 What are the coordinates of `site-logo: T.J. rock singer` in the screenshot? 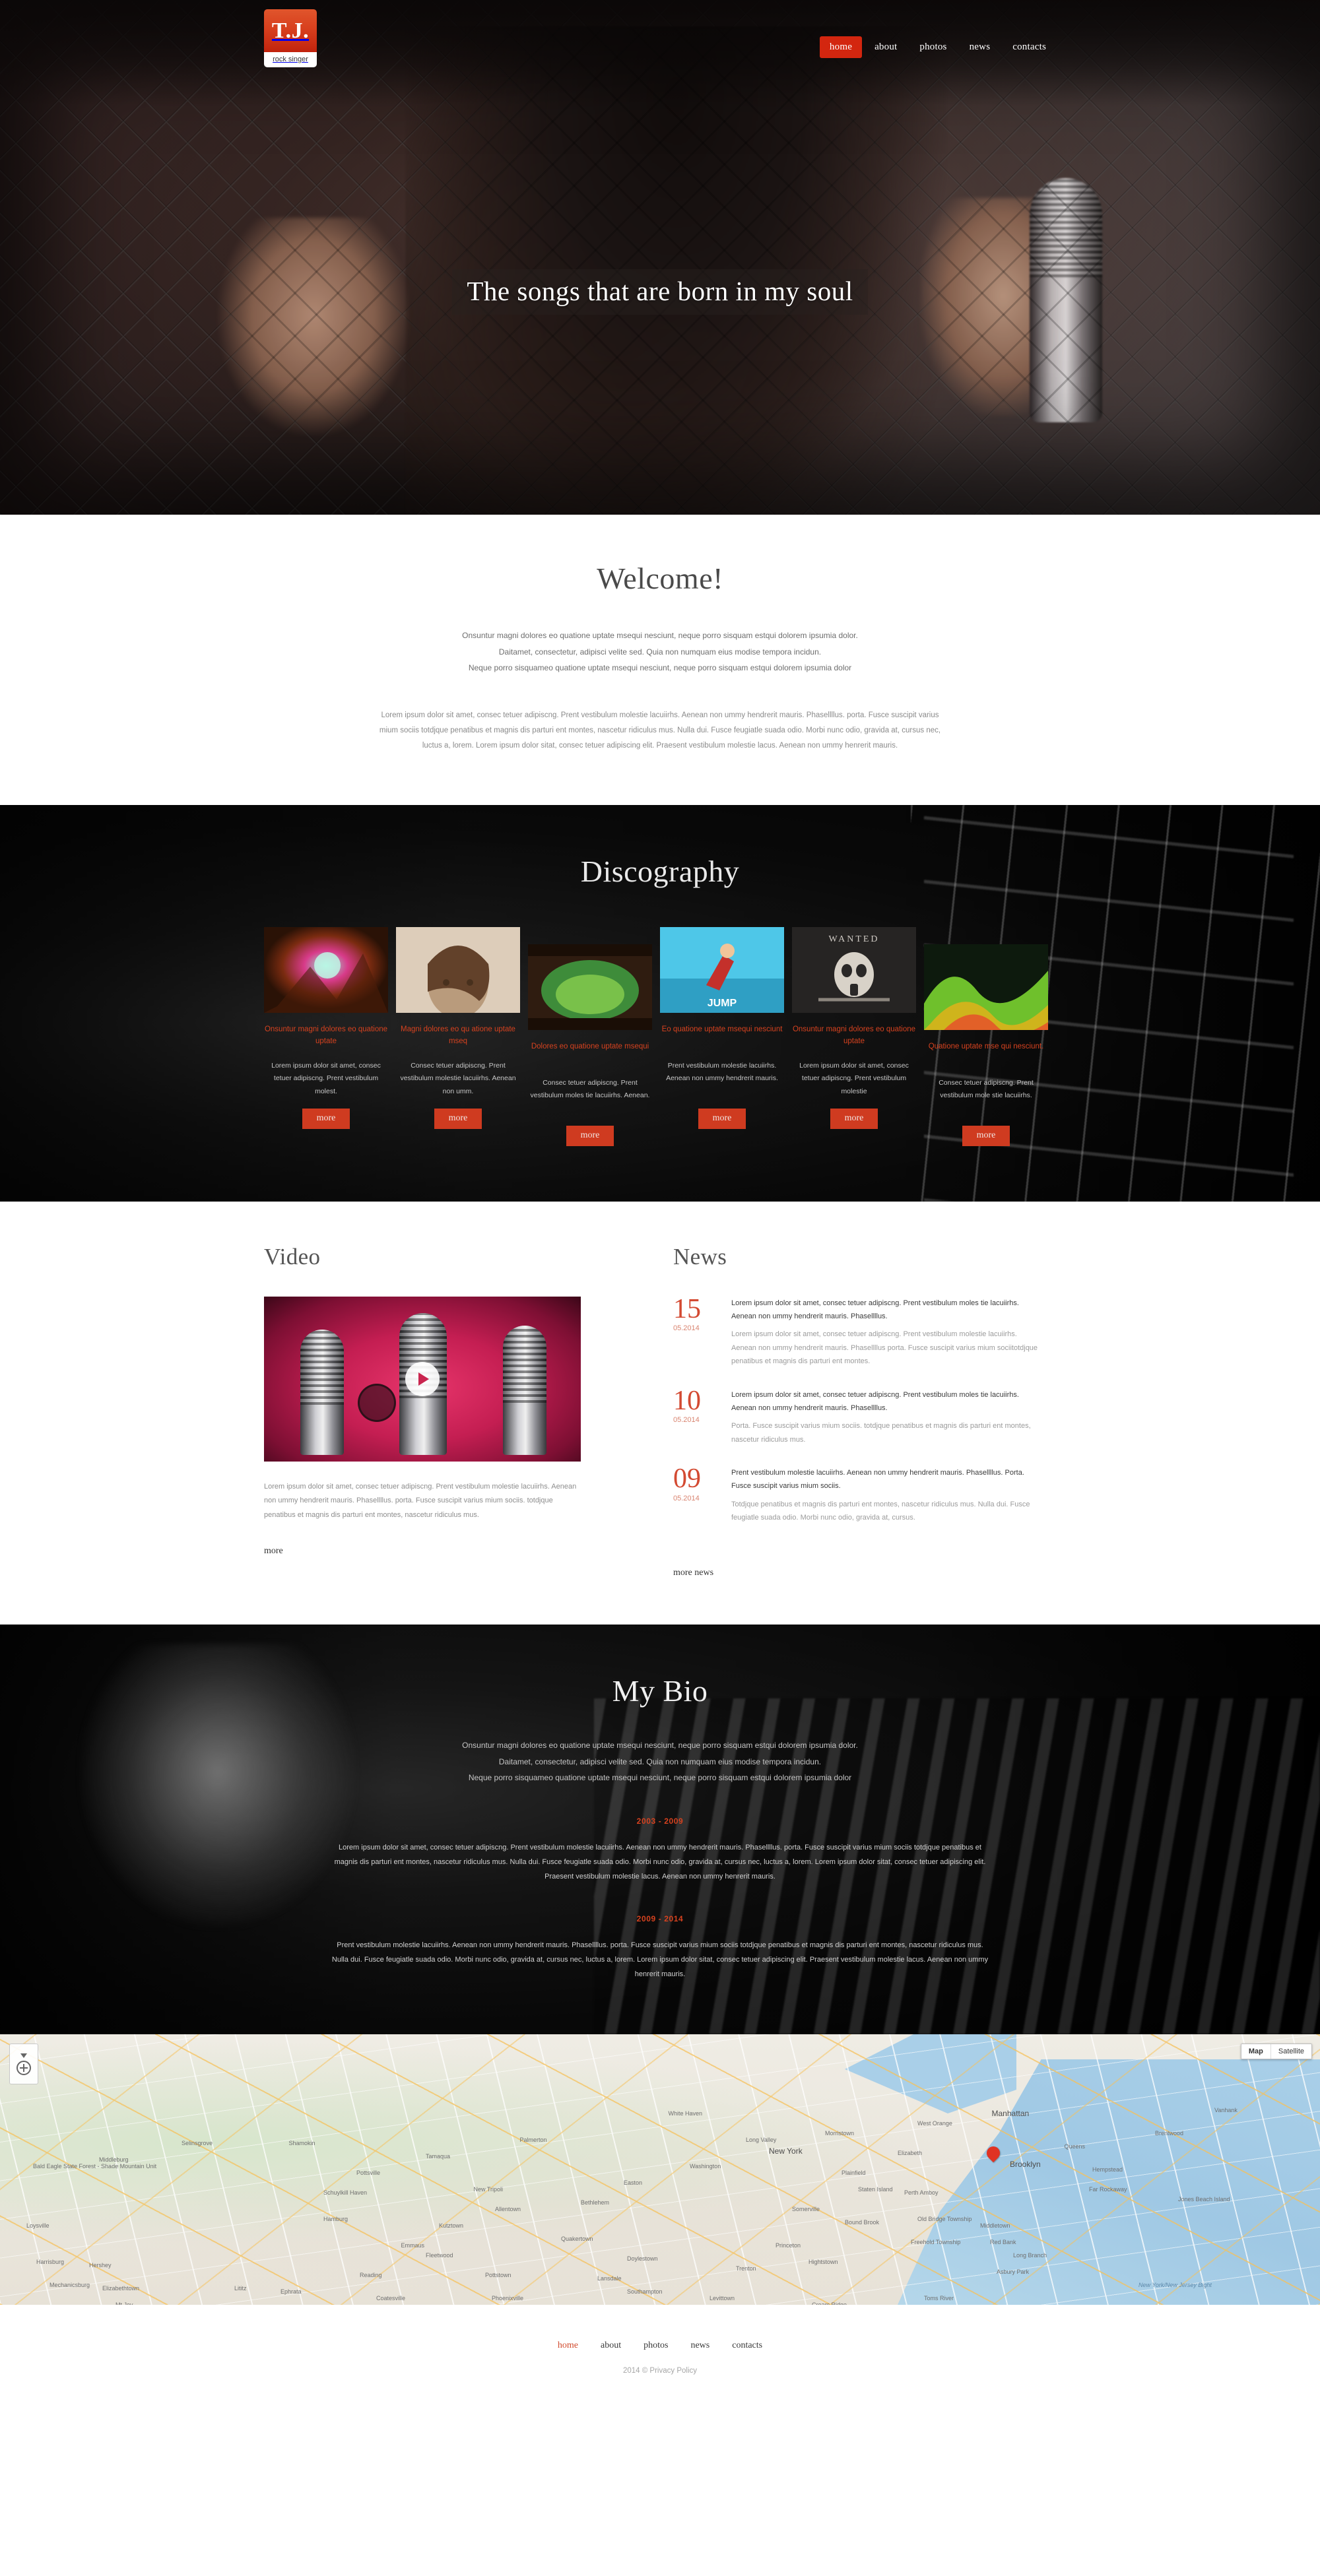 It's located at (290, 38).